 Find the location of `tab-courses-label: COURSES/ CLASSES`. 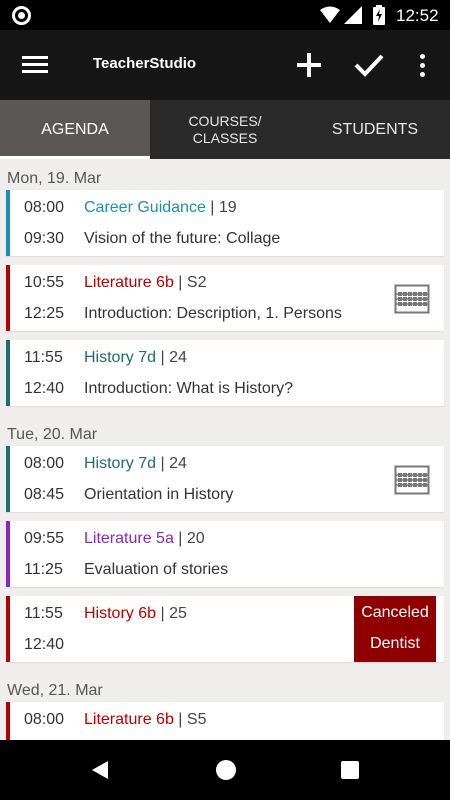

tab-courses-label: COURSES/ CLASSES is located at coordinates (225, 129).